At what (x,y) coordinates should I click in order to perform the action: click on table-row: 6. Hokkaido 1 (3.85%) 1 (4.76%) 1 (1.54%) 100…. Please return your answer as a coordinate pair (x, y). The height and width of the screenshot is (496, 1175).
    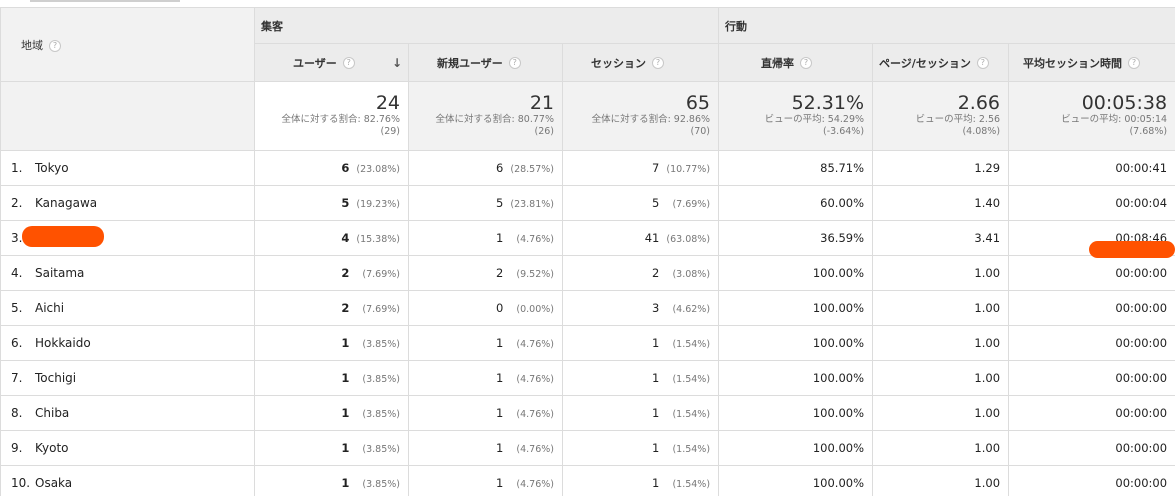
    Looking at the image, I should click on (587, 343).